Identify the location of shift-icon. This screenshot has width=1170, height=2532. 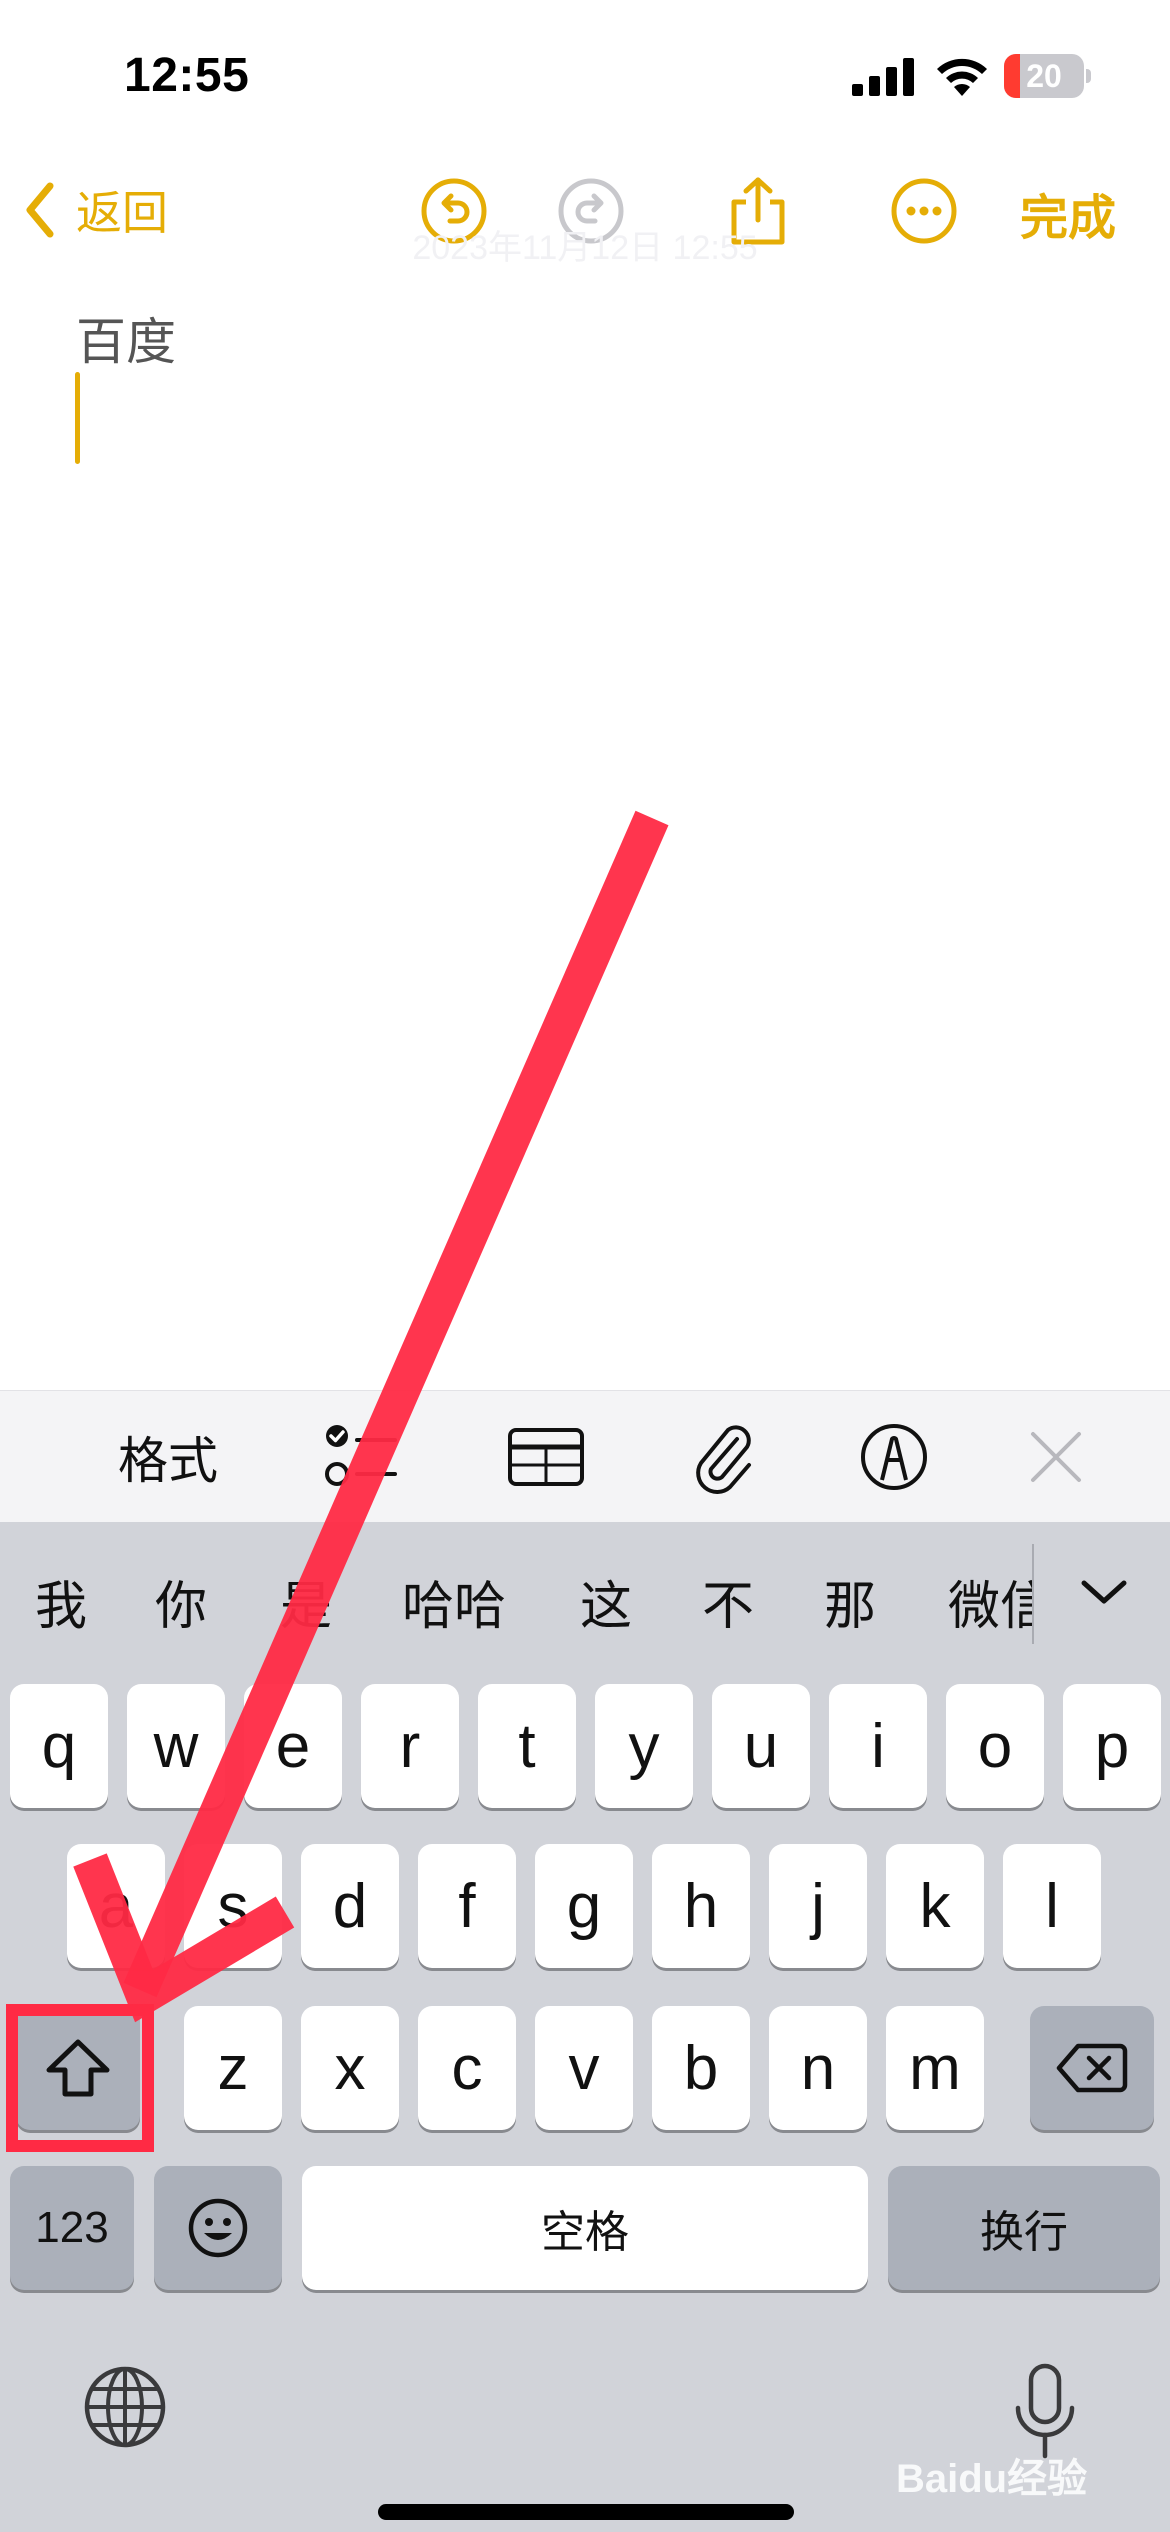
(78, 2068).